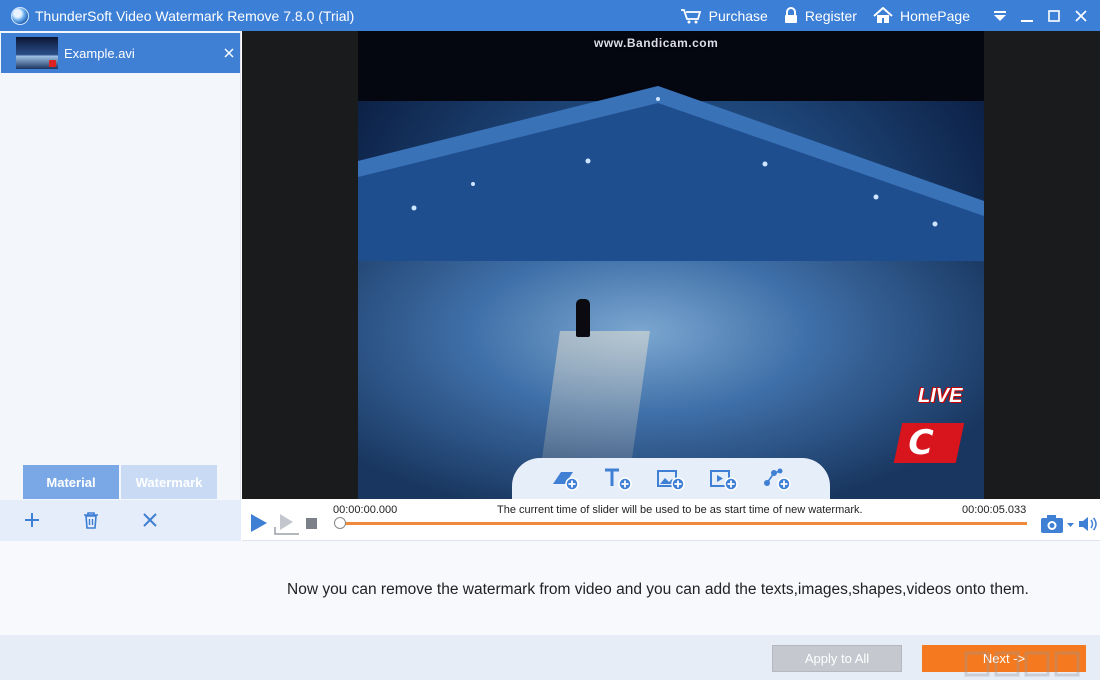 The image size is (1100, 680). I want to click on file-tools, so click(120, 520).